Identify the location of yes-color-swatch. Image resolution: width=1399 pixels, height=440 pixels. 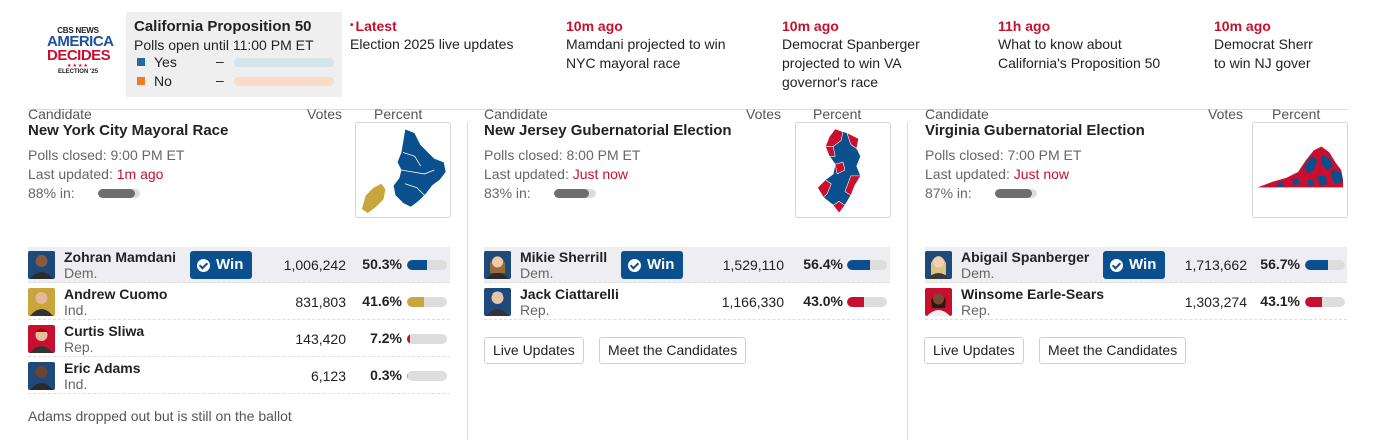
(141, 62).